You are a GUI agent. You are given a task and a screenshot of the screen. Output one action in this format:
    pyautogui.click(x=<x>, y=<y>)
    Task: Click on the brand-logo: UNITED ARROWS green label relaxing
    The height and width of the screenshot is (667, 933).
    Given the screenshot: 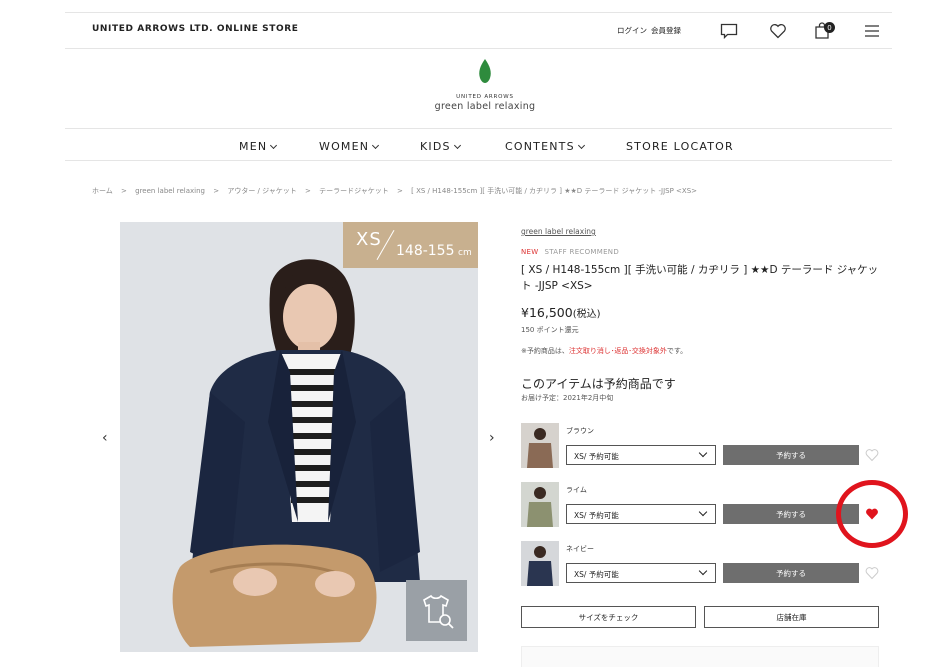 What is the action you would take?
    pyautogui.click(x=485, y=85)
    